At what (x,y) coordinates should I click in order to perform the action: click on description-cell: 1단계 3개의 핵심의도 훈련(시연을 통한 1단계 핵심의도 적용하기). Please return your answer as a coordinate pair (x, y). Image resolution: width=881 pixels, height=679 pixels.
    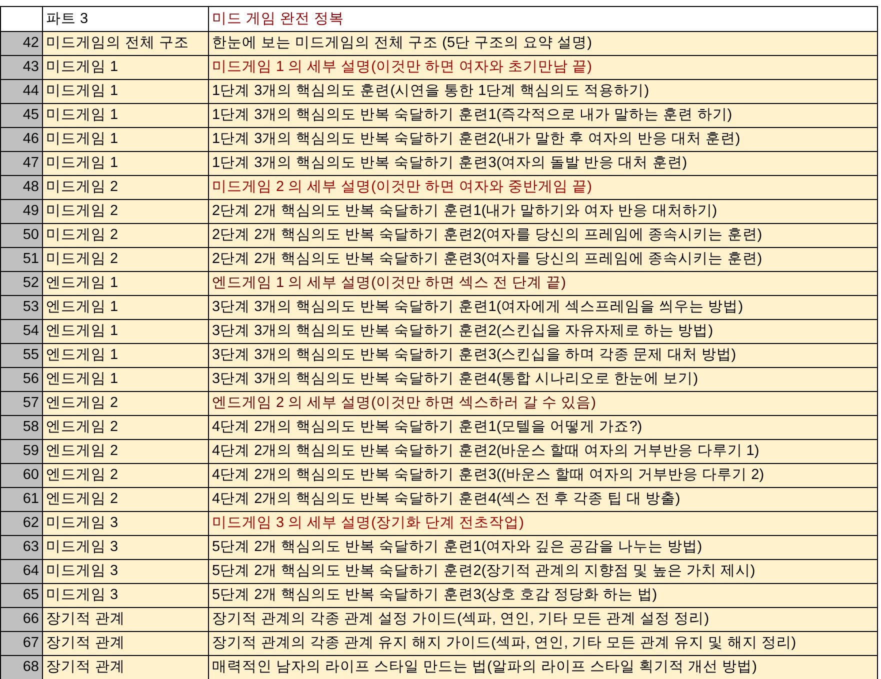
    Looking at the image, I should click on (543, 92).